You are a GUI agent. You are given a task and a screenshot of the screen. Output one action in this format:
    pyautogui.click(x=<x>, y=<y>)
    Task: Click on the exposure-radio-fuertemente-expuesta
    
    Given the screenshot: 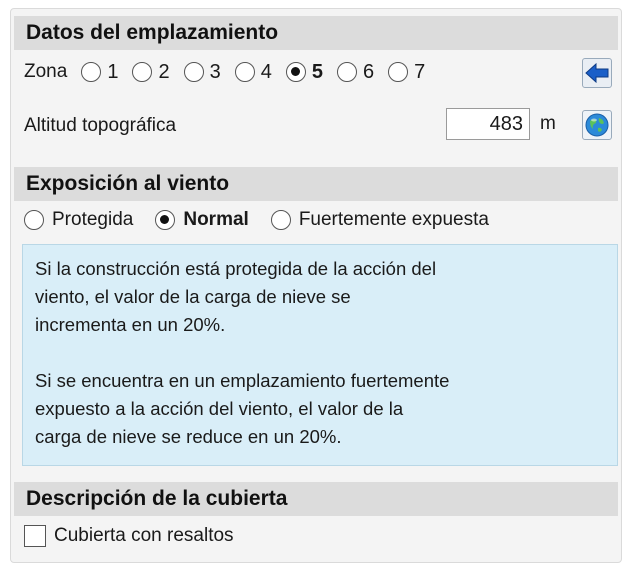 What is the action you would take?
    pyautogui.click(x=280, y=220)
    